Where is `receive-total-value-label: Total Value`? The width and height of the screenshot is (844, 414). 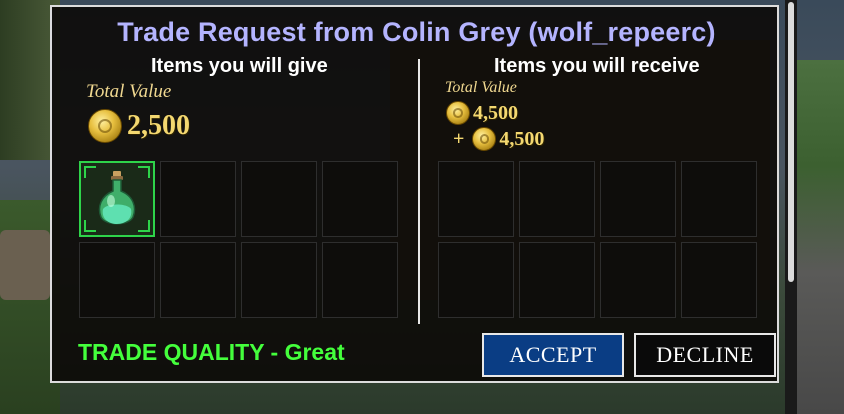
receive-total-value-label: Total Value is located at coordinates (481, 87).